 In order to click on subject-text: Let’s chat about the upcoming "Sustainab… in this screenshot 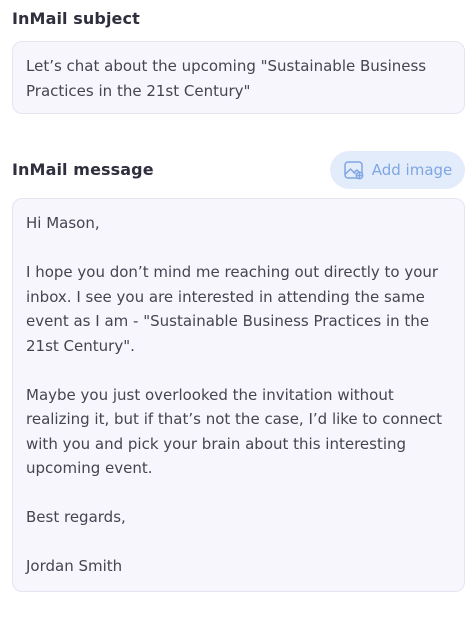, I will do `click(228, 78)`.